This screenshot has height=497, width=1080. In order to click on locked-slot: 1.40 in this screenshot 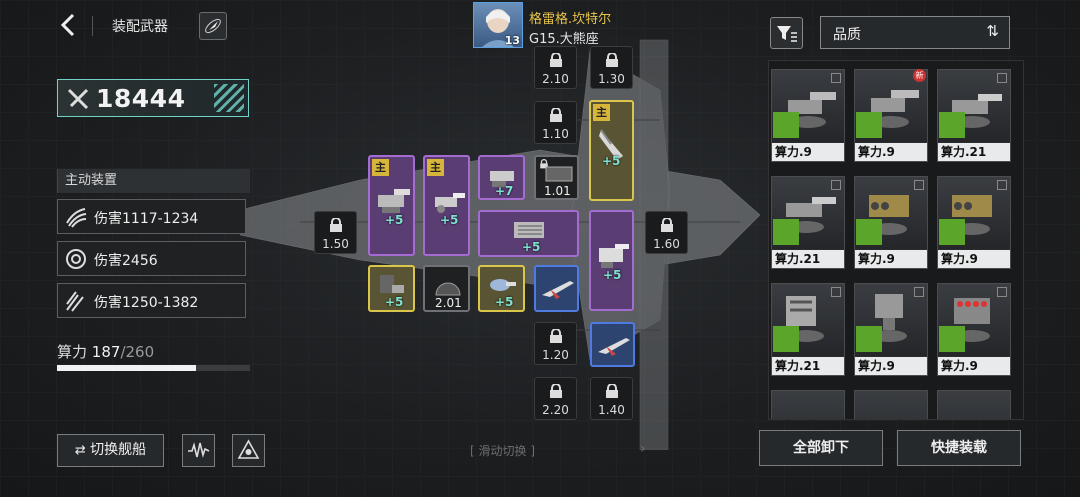, I will do `click(611, 398)`.